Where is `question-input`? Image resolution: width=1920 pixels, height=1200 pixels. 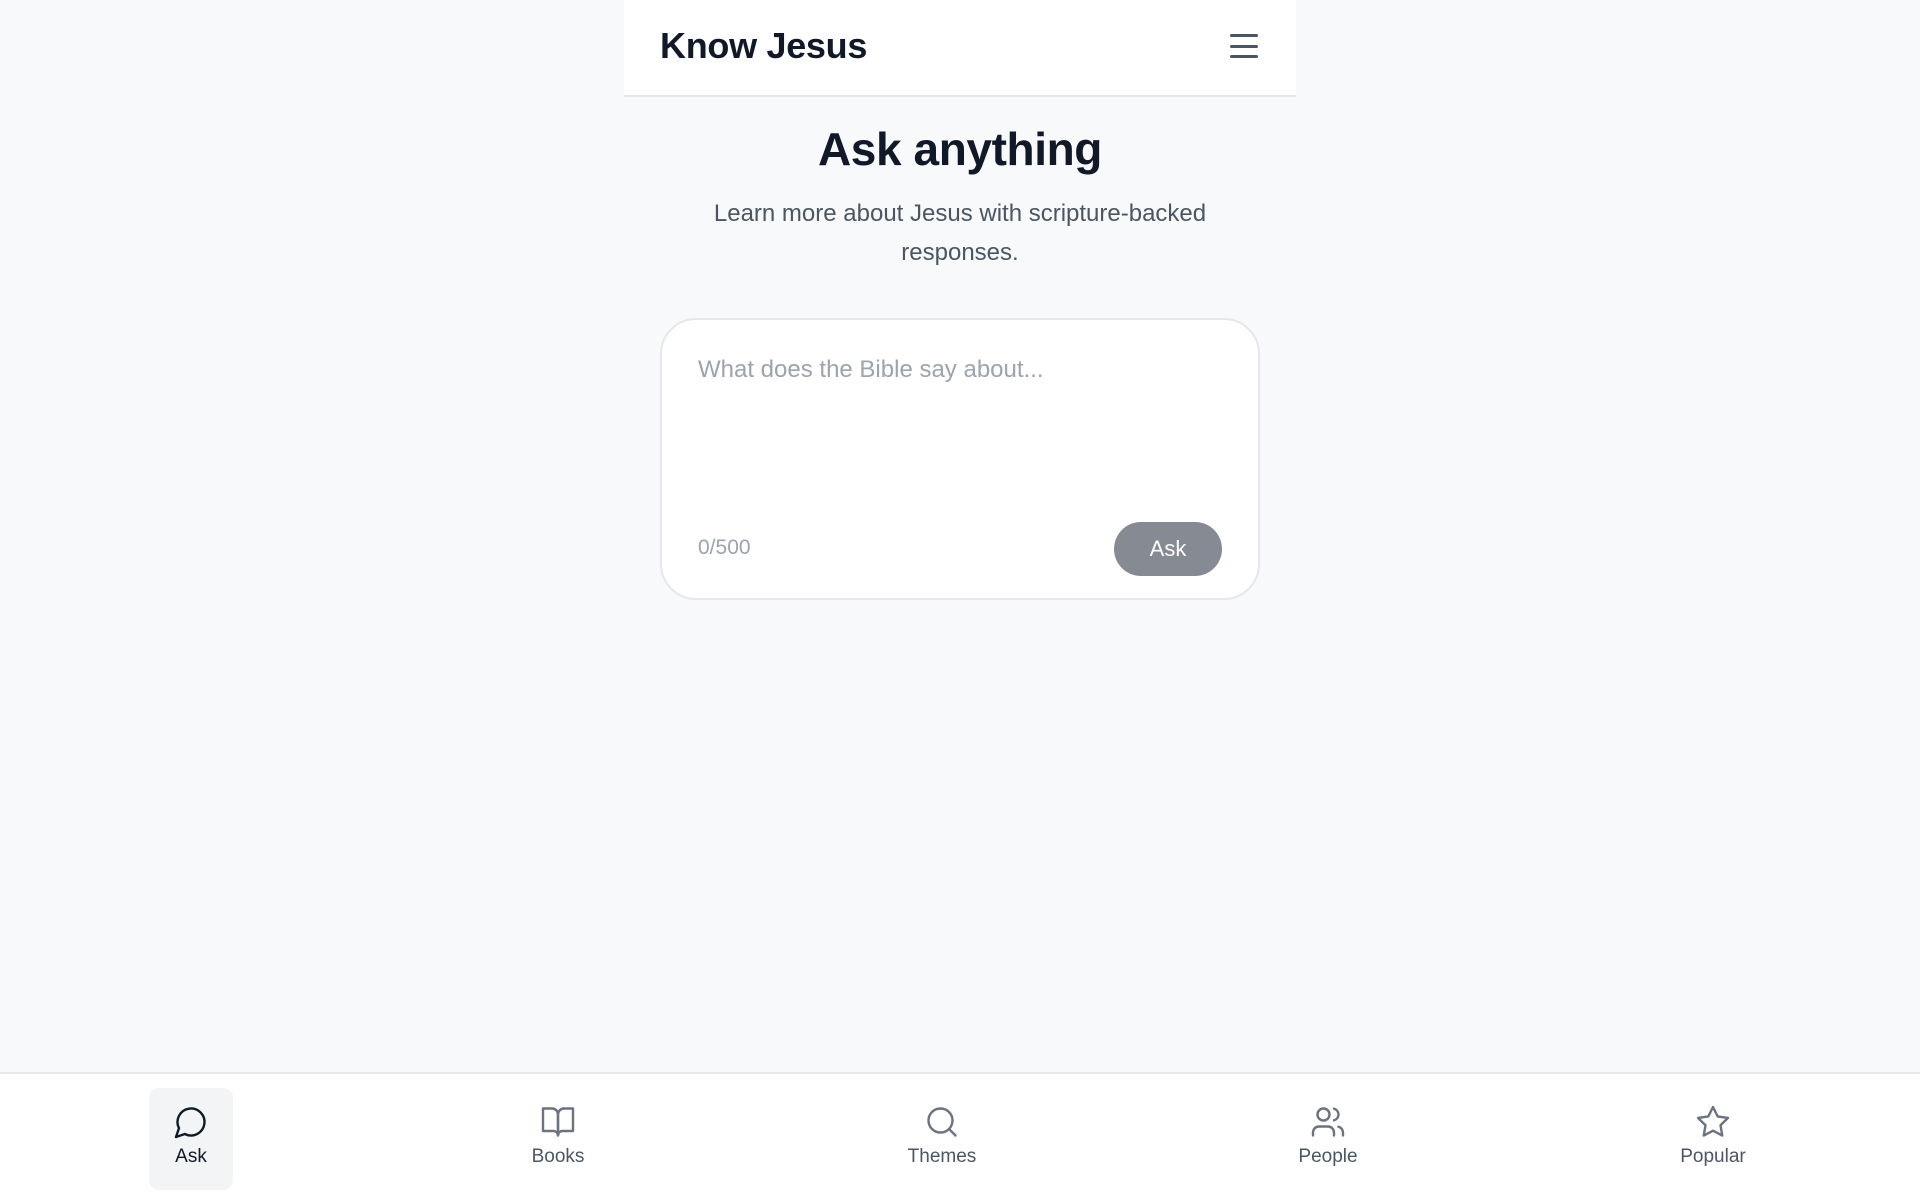
question-input is located at coordinates (962, 416).